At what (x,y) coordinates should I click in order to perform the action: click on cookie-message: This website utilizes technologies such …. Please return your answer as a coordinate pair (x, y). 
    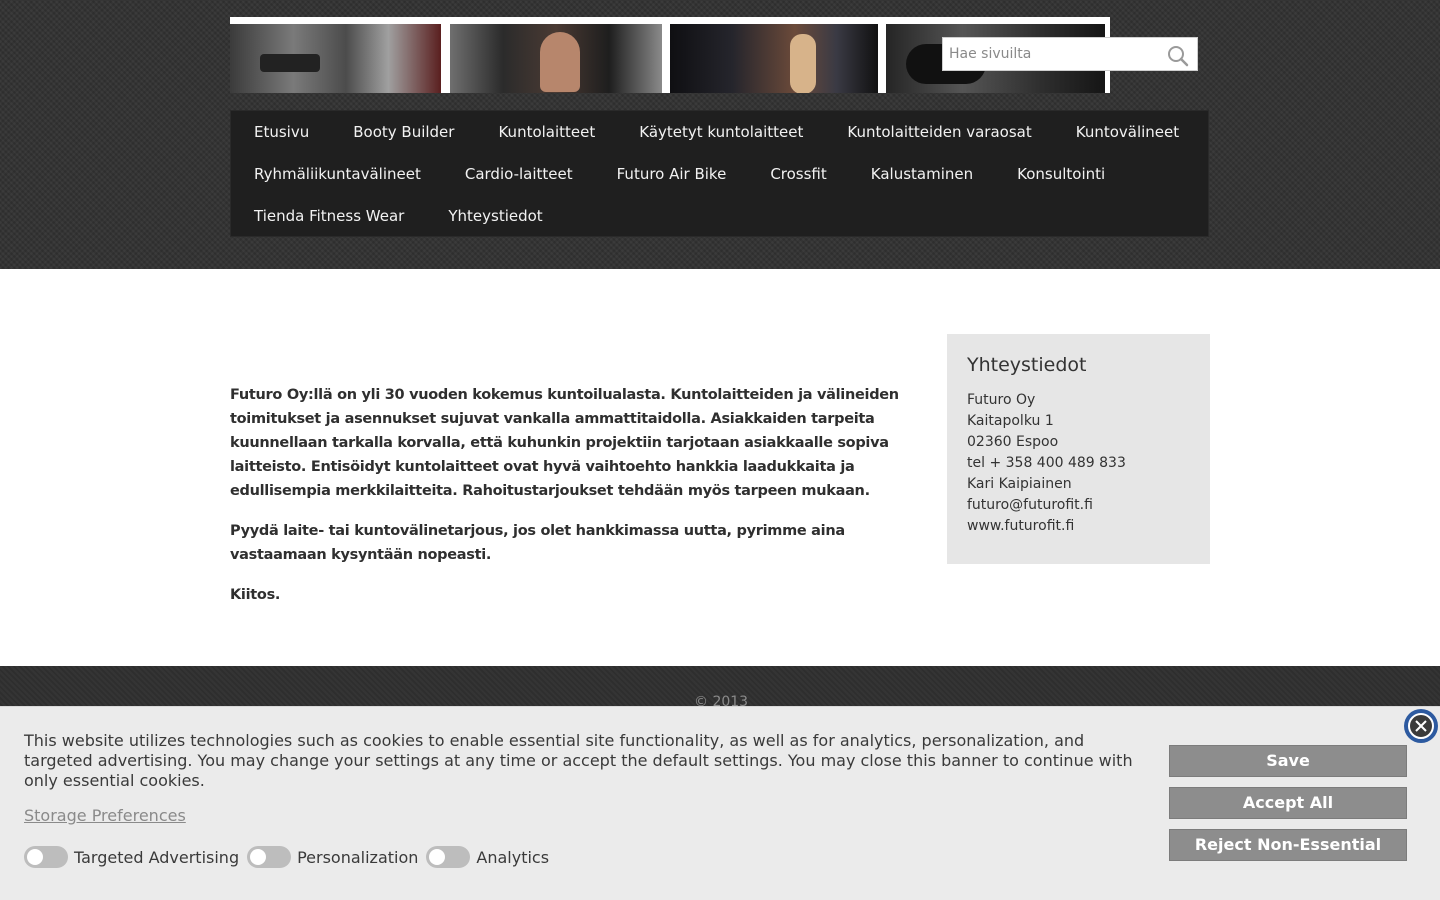
    Looking at the image, I should click on (578, 760).